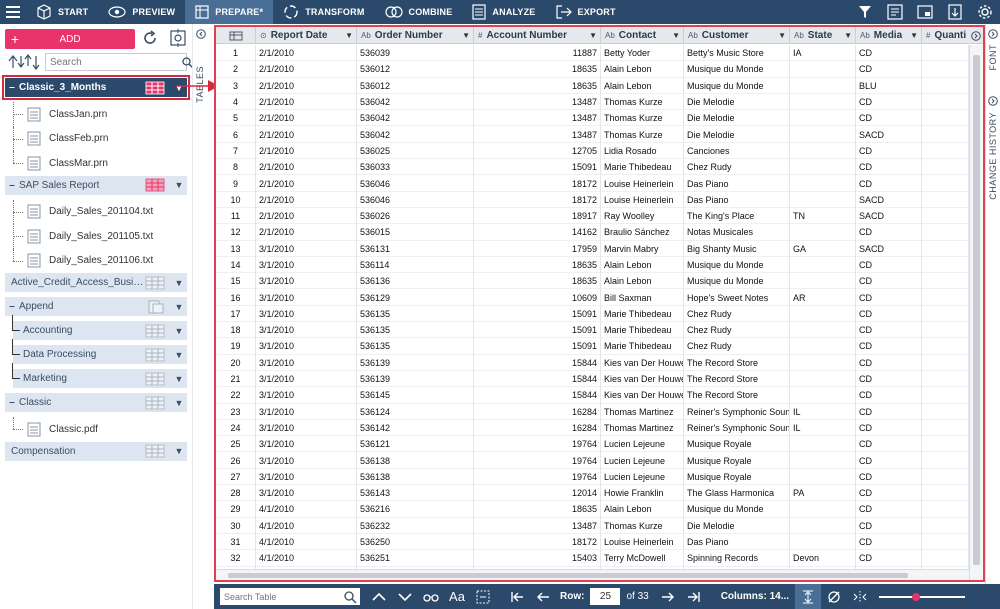  I want to click on table-cell: 536015, so click(415, 232).